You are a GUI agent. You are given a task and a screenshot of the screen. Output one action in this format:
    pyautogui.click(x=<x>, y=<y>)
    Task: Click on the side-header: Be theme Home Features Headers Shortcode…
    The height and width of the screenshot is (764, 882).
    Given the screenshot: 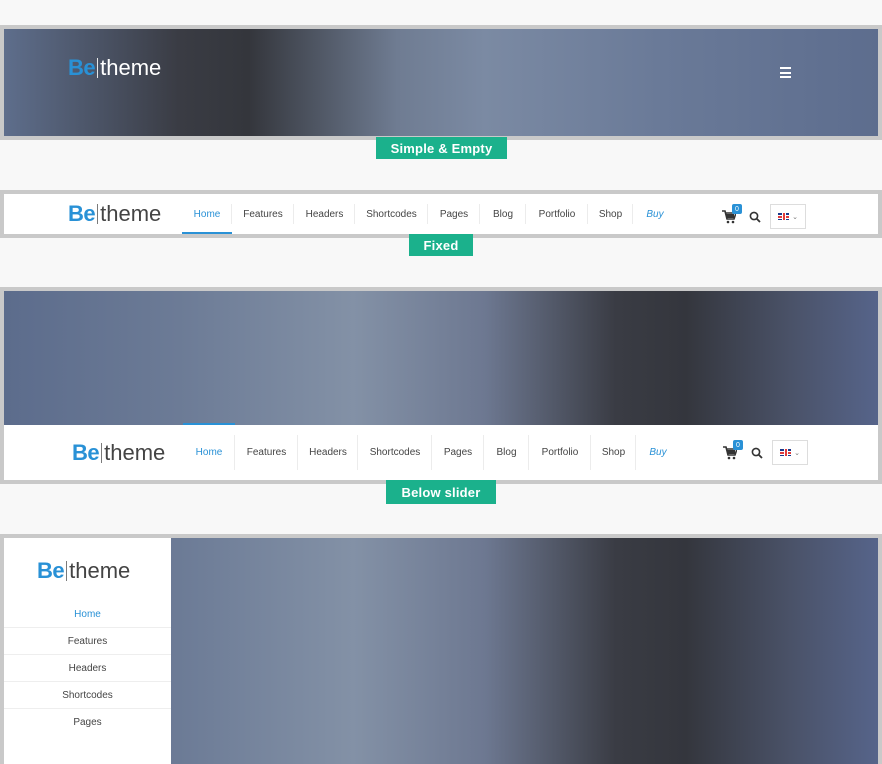 What is the action you would take?
    pyautogui.click(x=87, y=651)
    